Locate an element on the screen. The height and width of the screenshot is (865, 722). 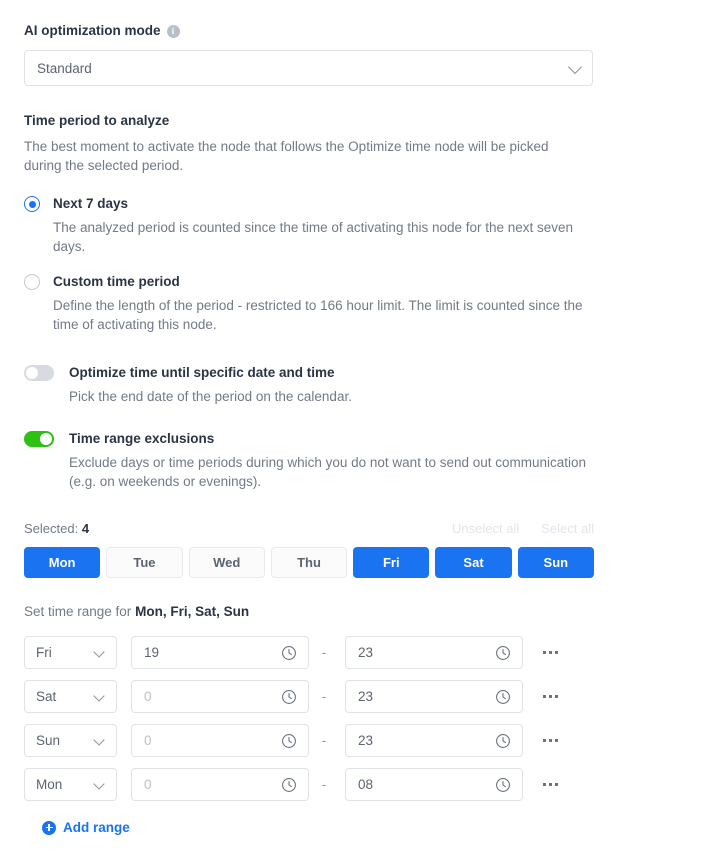
selected-count-text: Selected: 4 is located at coordinates (56, 528).